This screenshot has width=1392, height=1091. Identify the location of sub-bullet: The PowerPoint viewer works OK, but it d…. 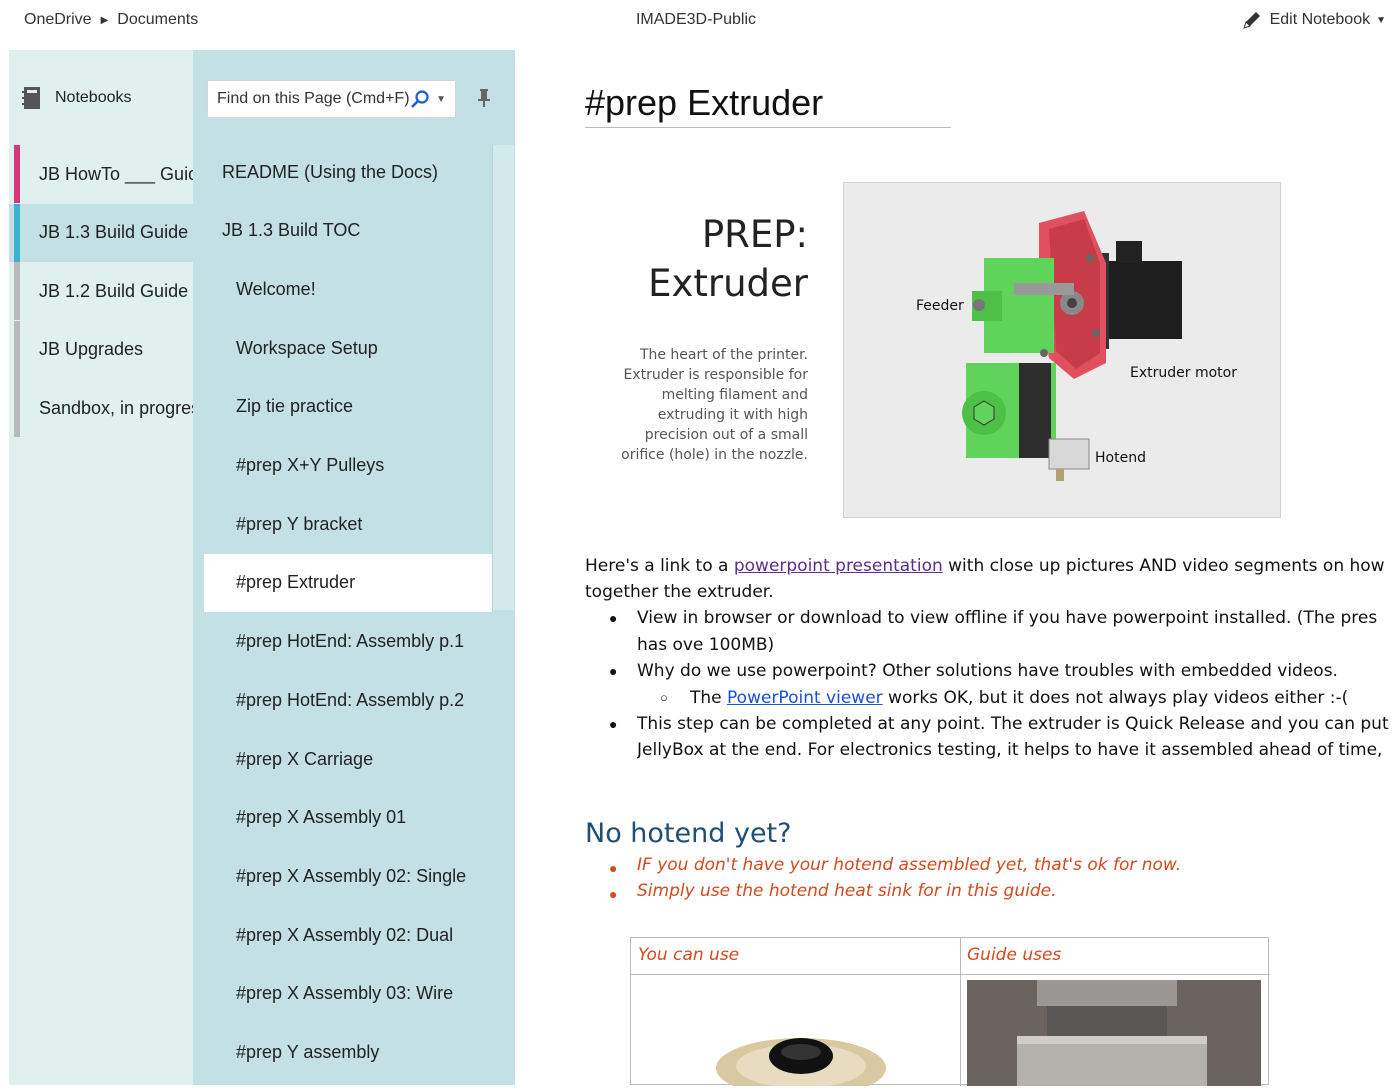
(1041, 698).